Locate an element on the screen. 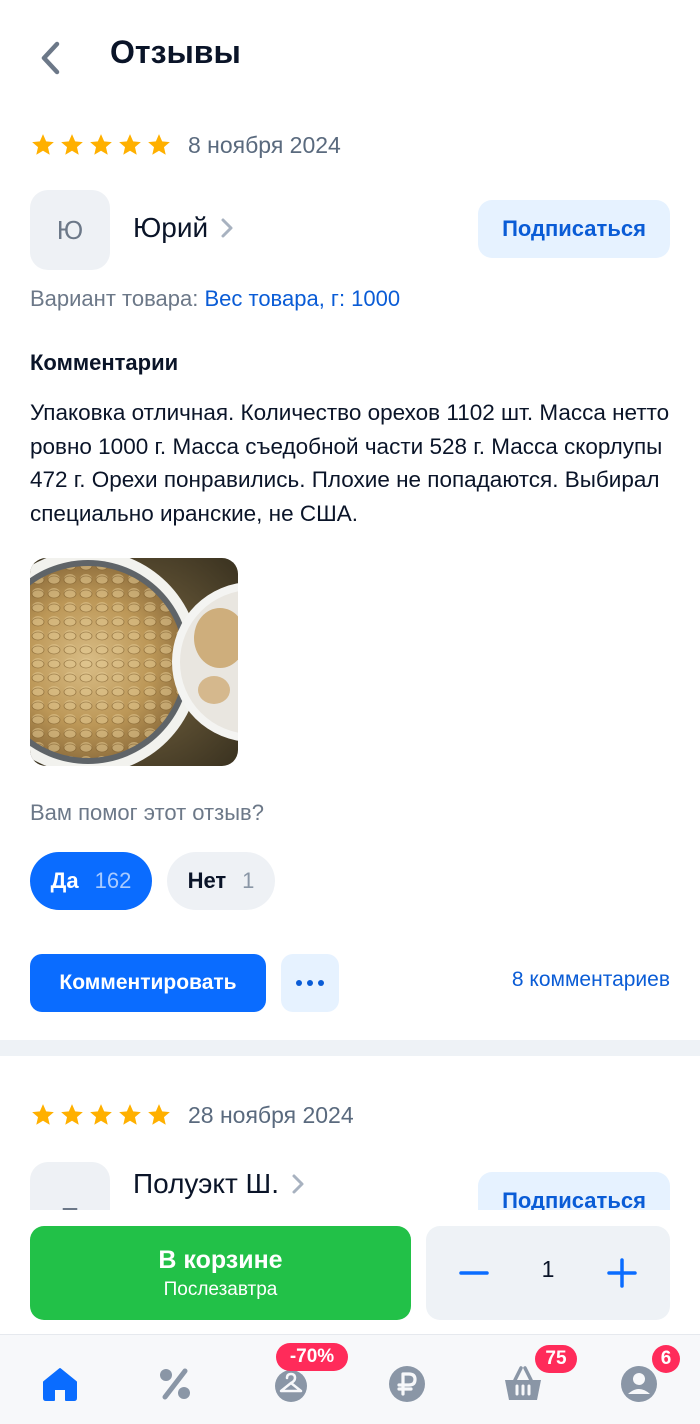 The image size is (700, 1424). plus-icon is located at coordinates (622, 1273).